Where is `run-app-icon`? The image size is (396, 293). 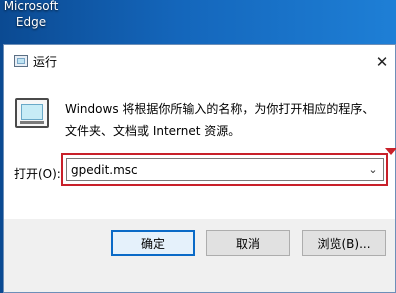
run-app-icon is located at coordinates (21, 61).